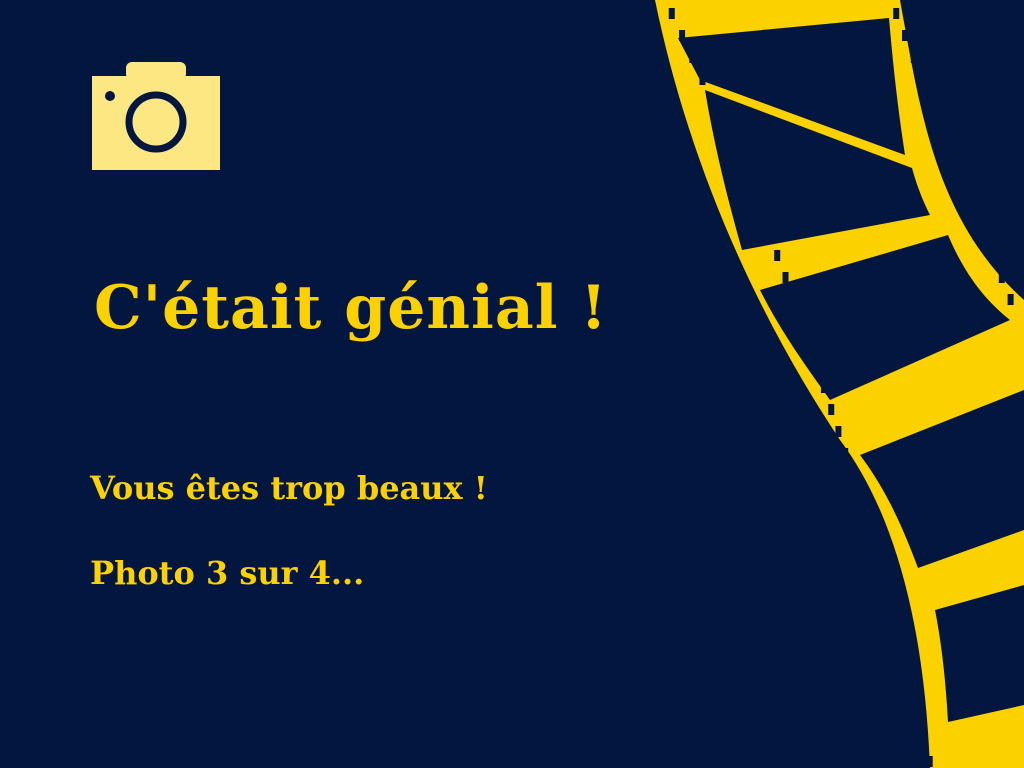 The width and height of the screenshot is (1024, 768). Describe the element at coordinates (289, 488) in the screenshot. I see `compliment-text: Vous êtes trop beaux !` at that location.